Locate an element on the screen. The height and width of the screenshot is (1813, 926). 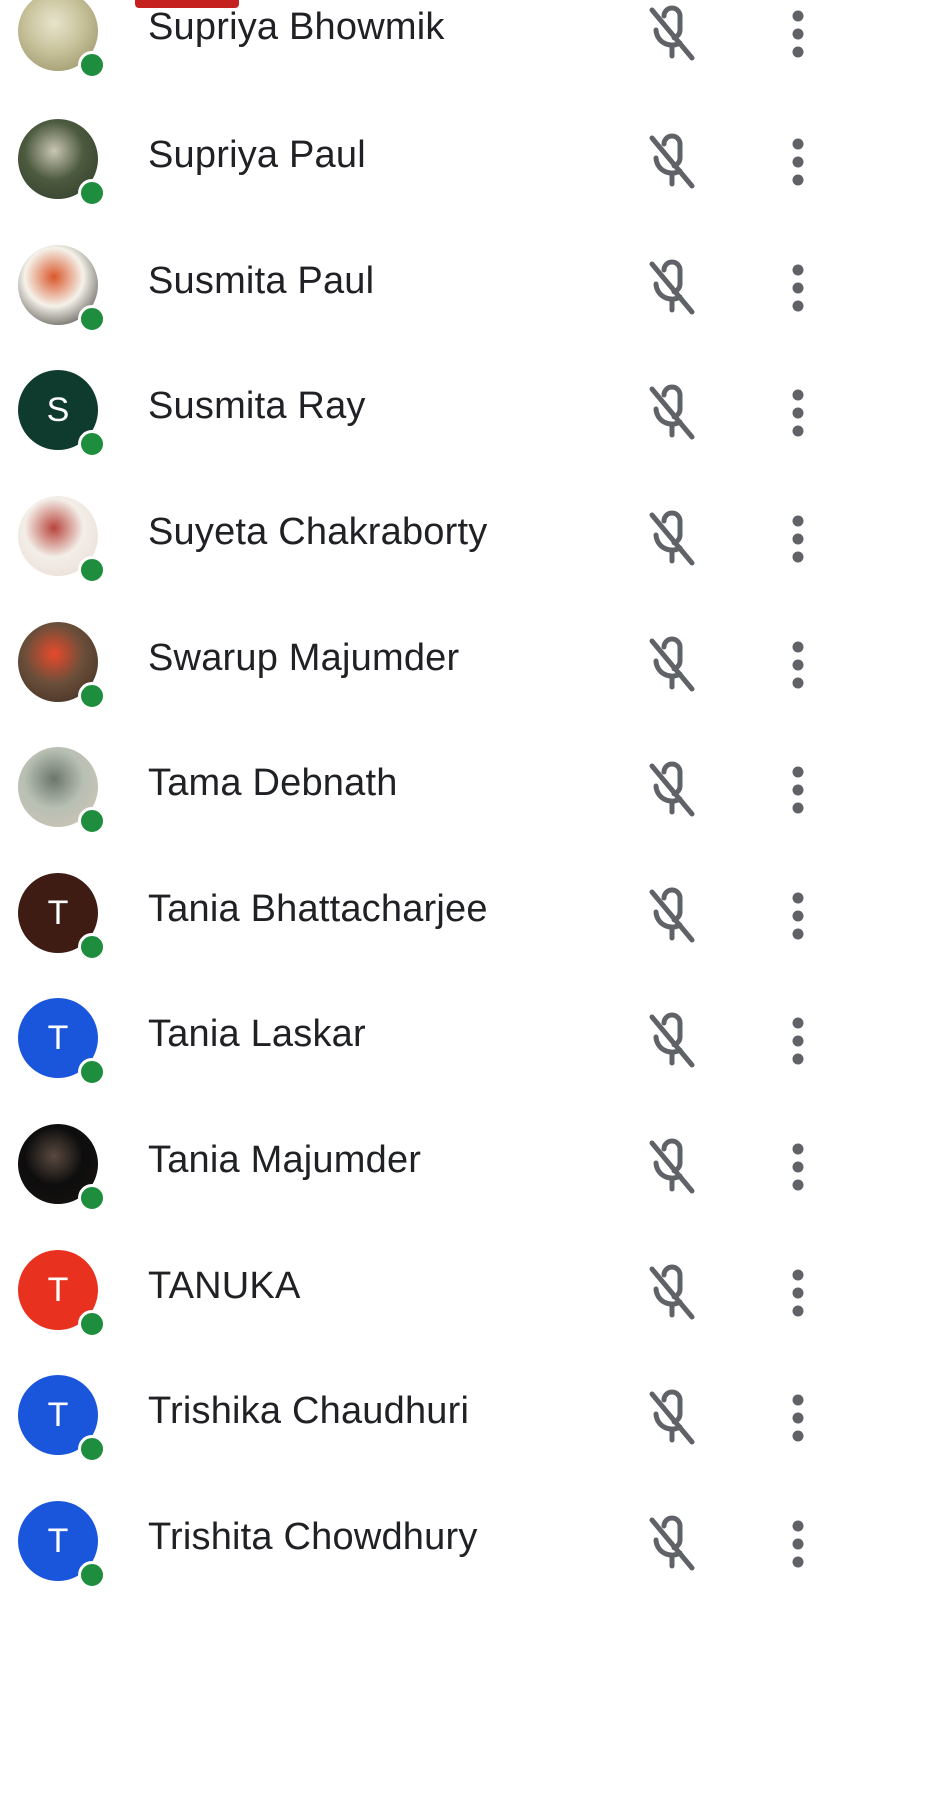
participant-name: Susmita Paul is located at coordinates (261, 281).